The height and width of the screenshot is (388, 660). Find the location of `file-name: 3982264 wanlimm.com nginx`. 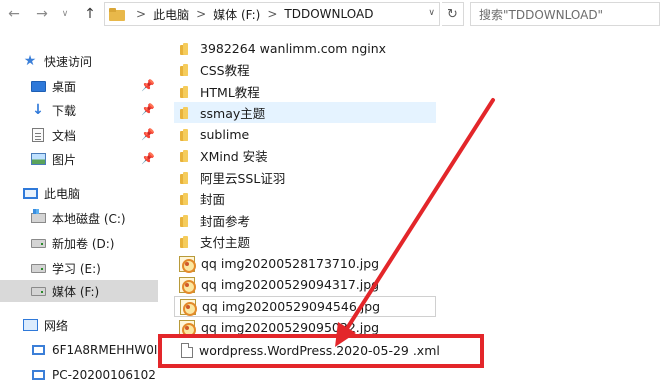

file-name: 3982264 wanlimm.com nginx is located at coordinates (293, 48).